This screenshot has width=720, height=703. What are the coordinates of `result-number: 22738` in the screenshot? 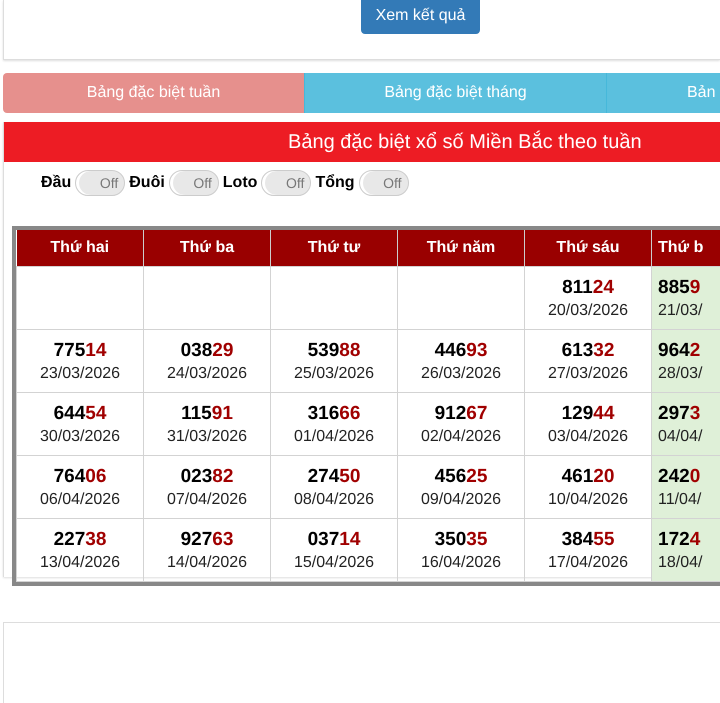 It's located at (80, 539).